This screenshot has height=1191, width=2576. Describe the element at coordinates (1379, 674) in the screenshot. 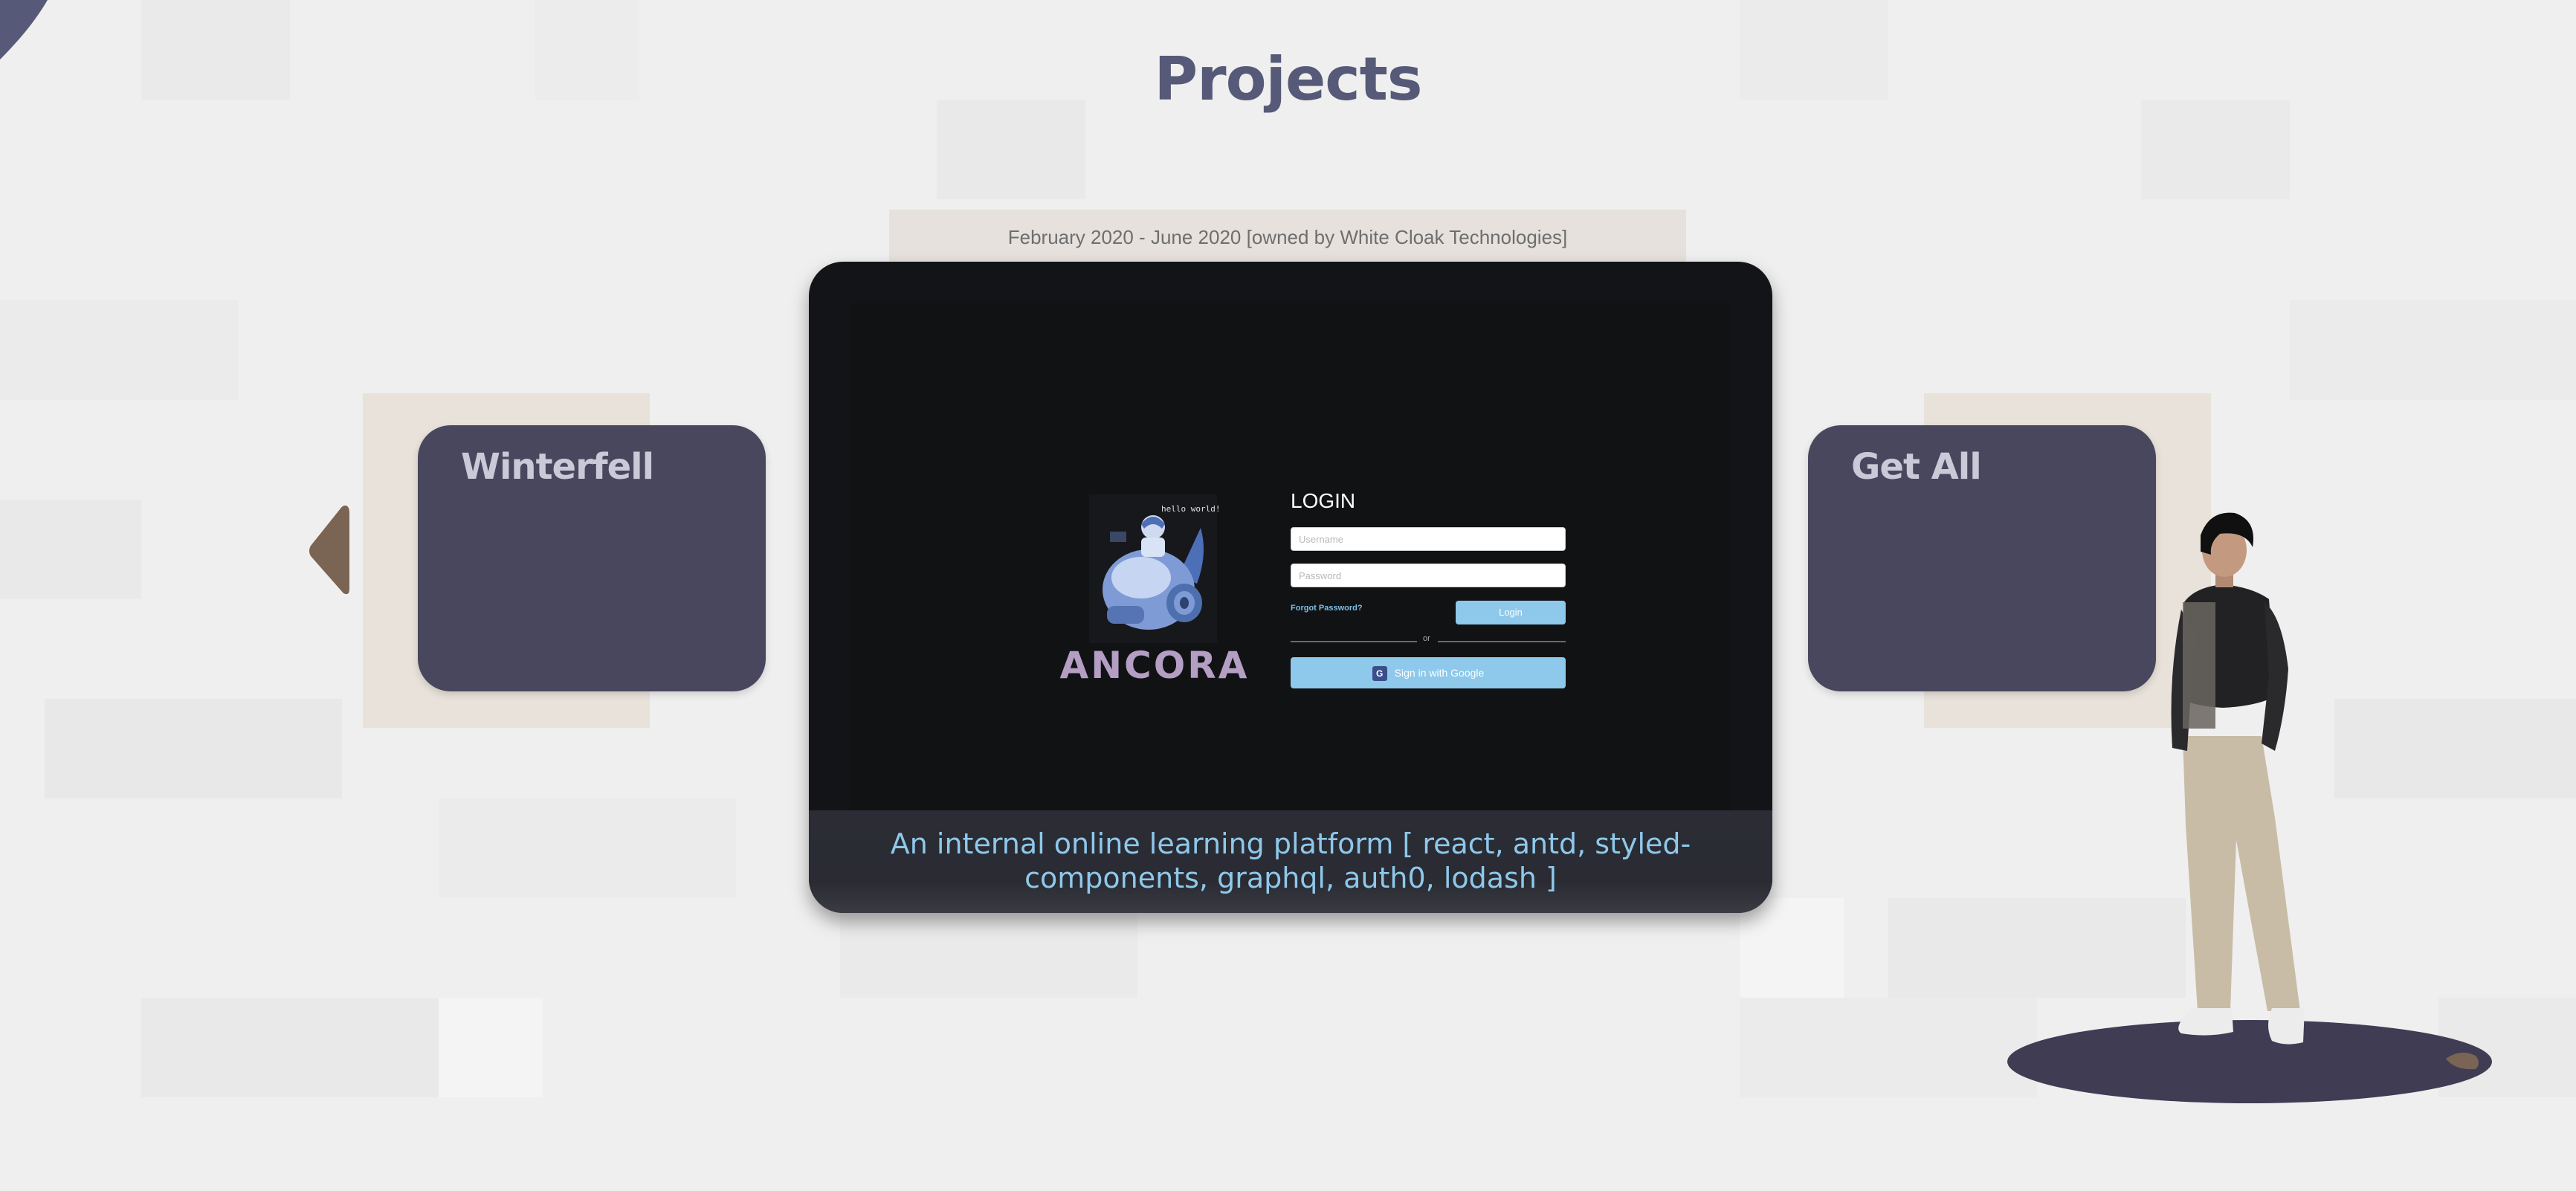

I see `google-icon: G` at that location.